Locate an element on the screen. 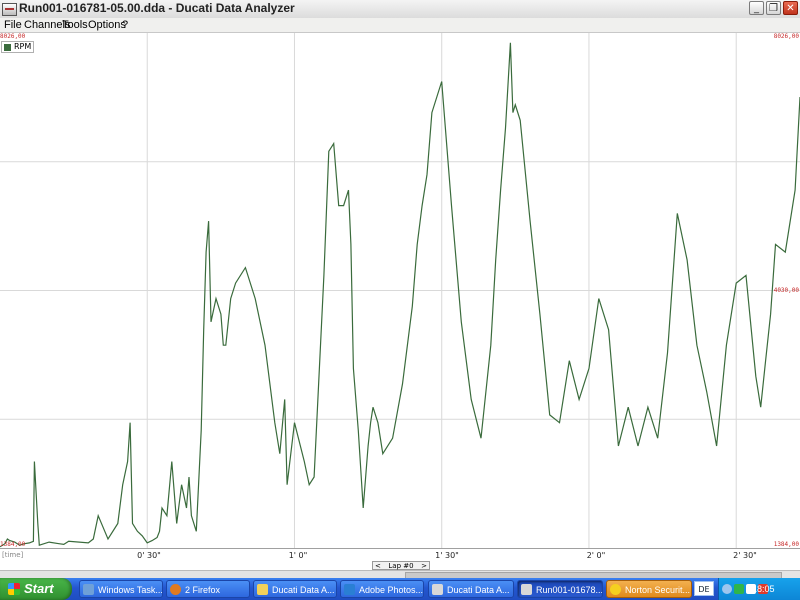 Image resolution: width=800 pixels, height=600 pixels. y-max-label-left: 8026,00 is located at coordinates (13, 36).